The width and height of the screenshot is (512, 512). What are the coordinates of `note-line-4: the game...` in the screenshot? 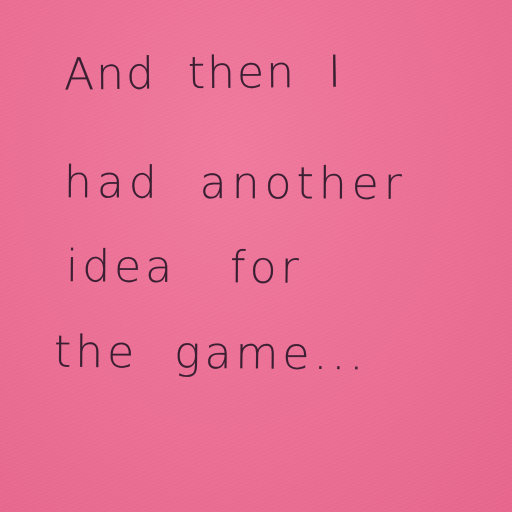 It's located at (210, 353).